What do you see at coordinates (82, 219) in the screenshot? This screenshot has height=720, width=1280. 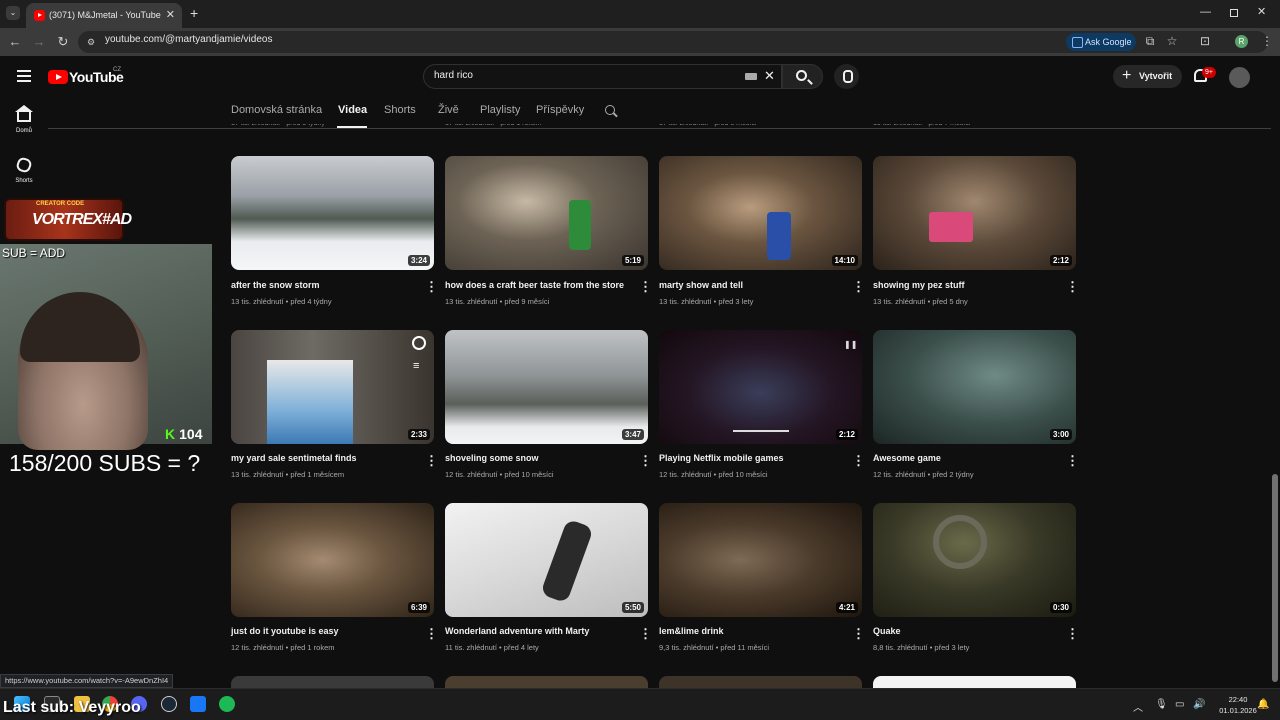 I see `creator-code-name: VORTREX#AD` at bounding box center [82, 219].